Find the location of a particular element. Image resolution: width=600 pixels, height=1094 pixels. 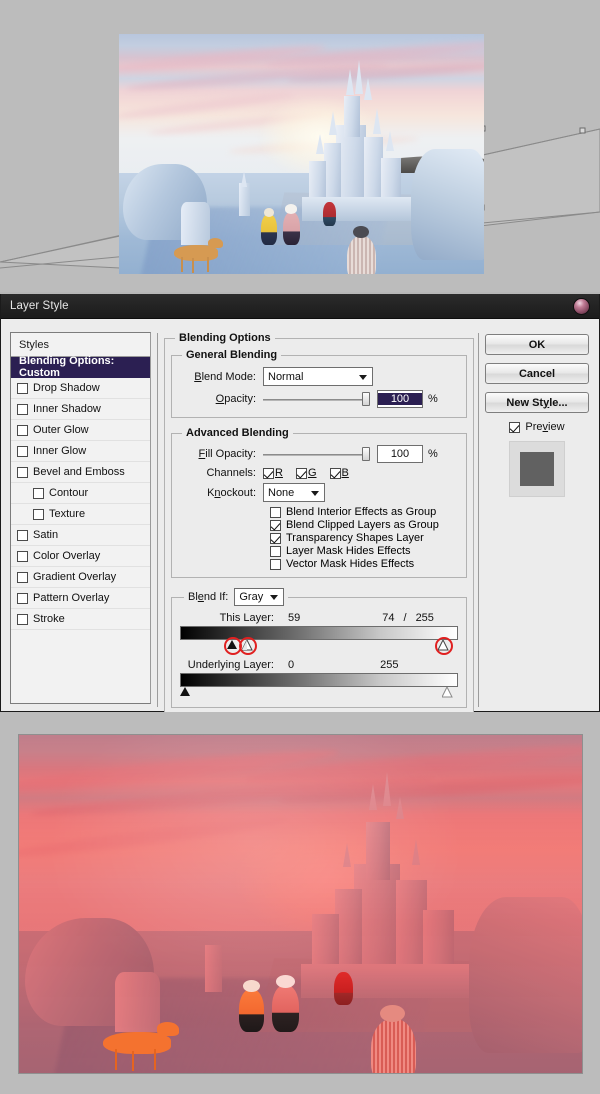

blend-if-legend: Blend If: Gray is located at coordinates (236, 597).